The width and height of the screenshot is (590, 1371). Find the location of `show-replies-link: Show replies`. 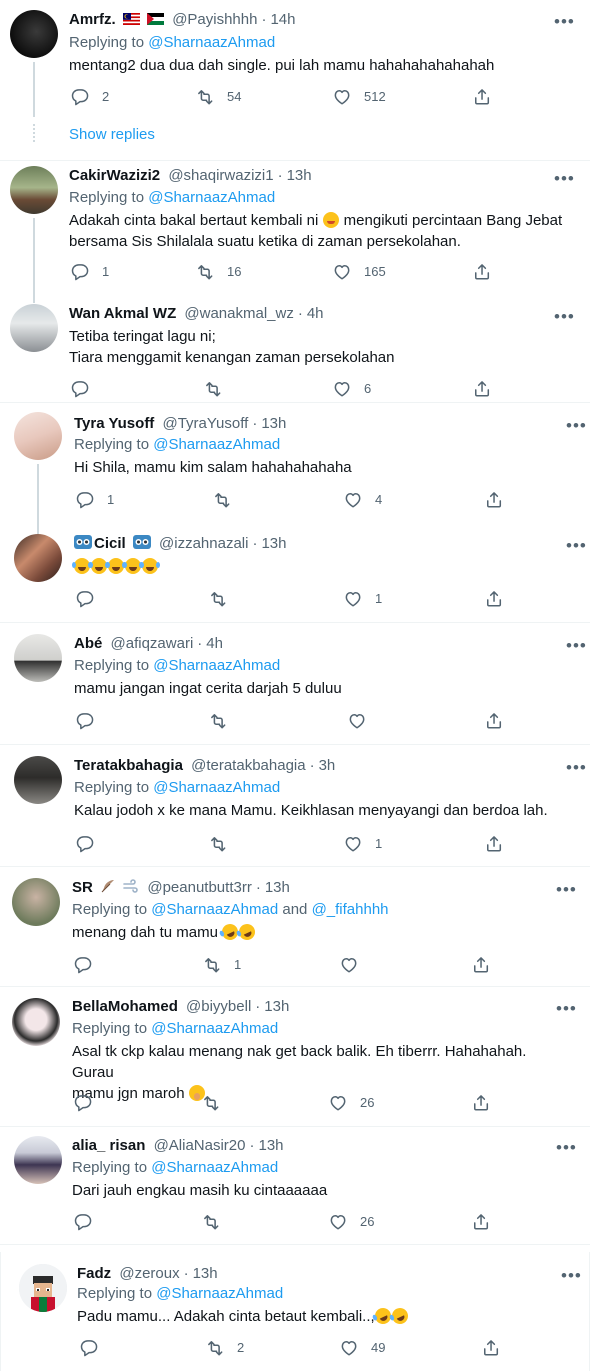

show-replies-link: Show replies is located at coordinates (112, 134).